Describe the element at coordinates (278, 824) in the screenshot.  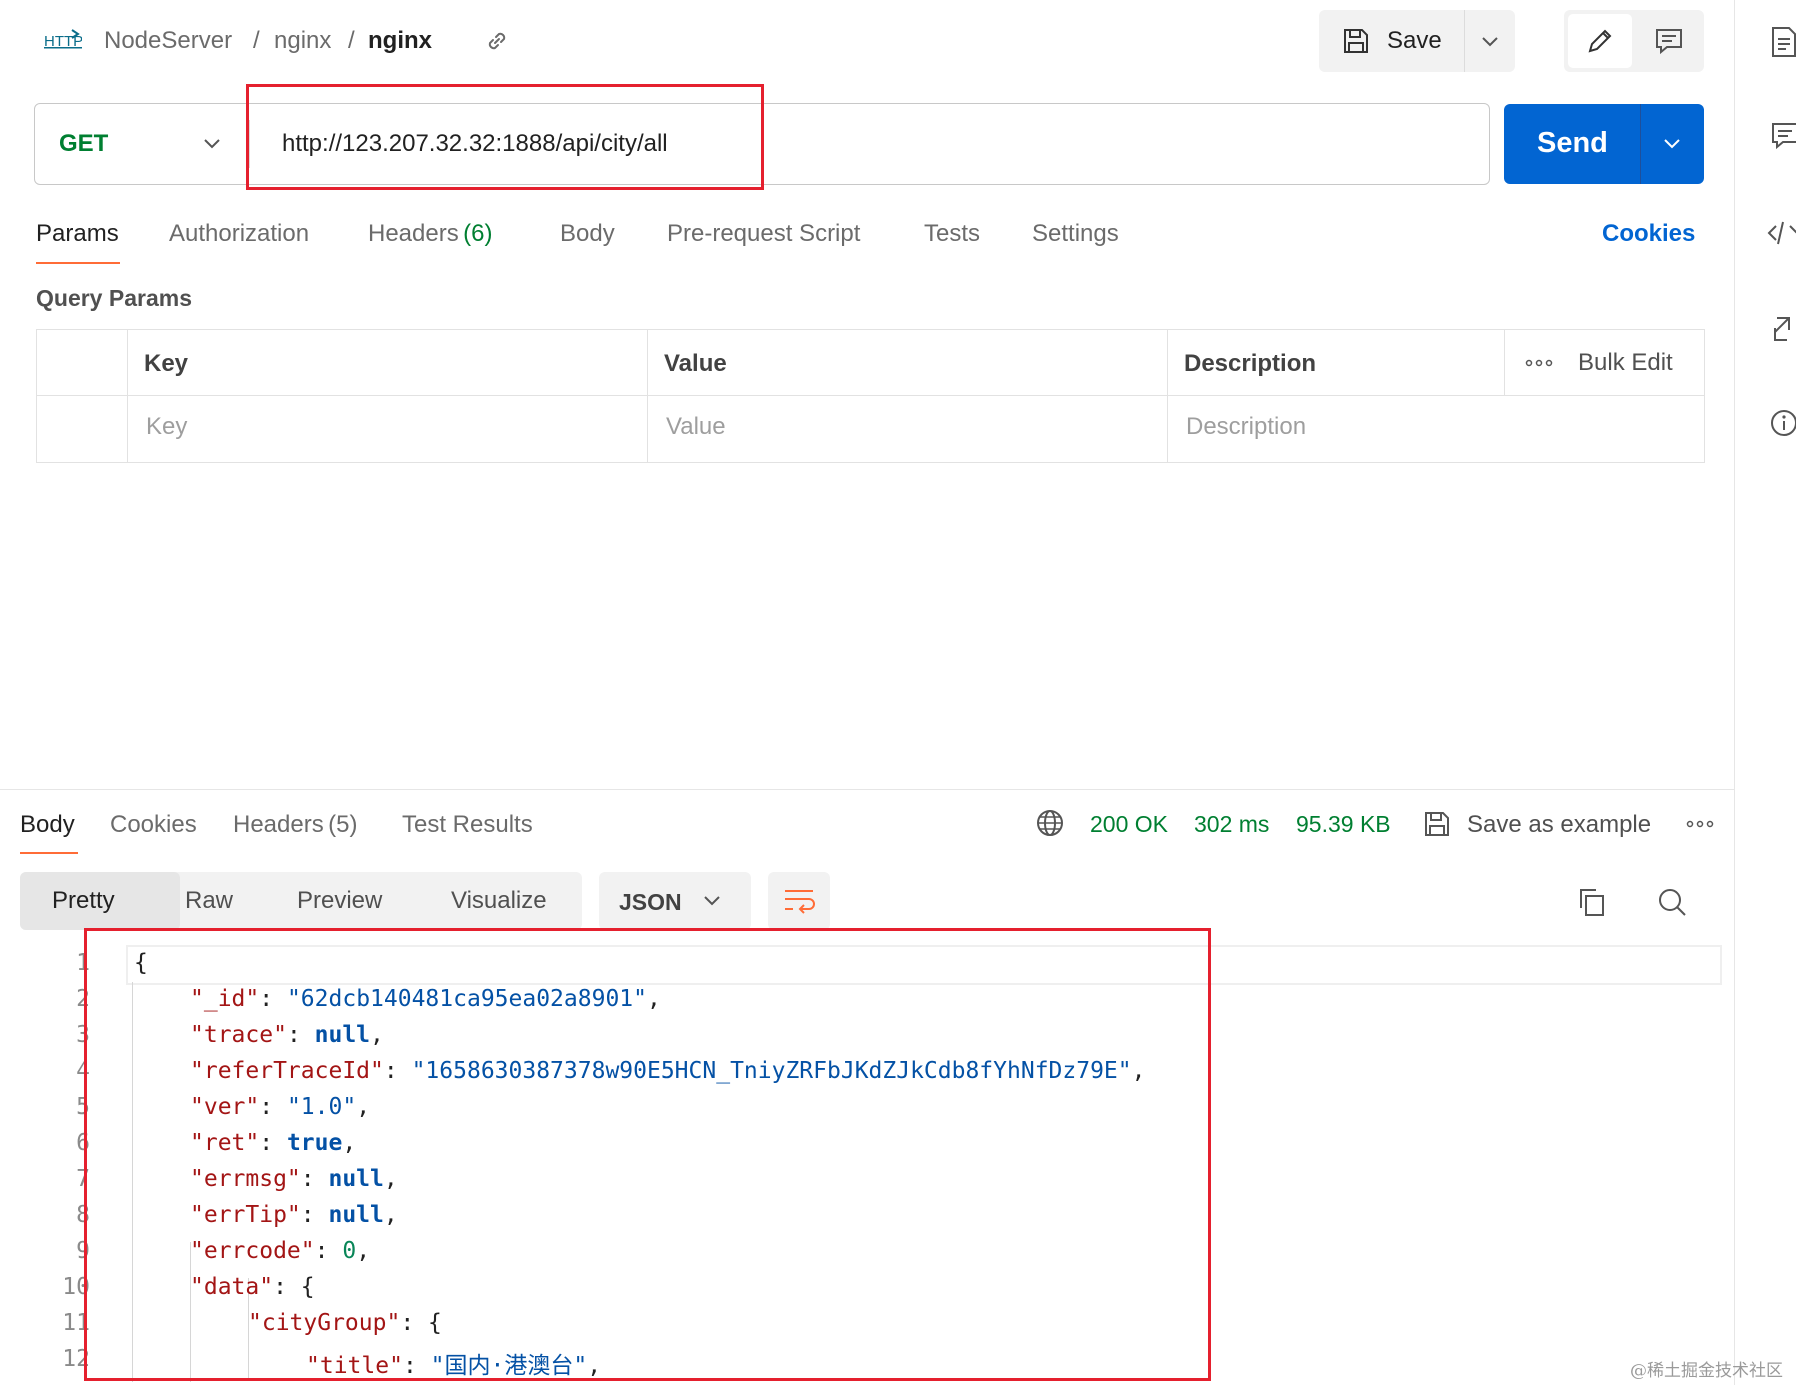
I see `response-tab-headers-label: Headers` at that location.